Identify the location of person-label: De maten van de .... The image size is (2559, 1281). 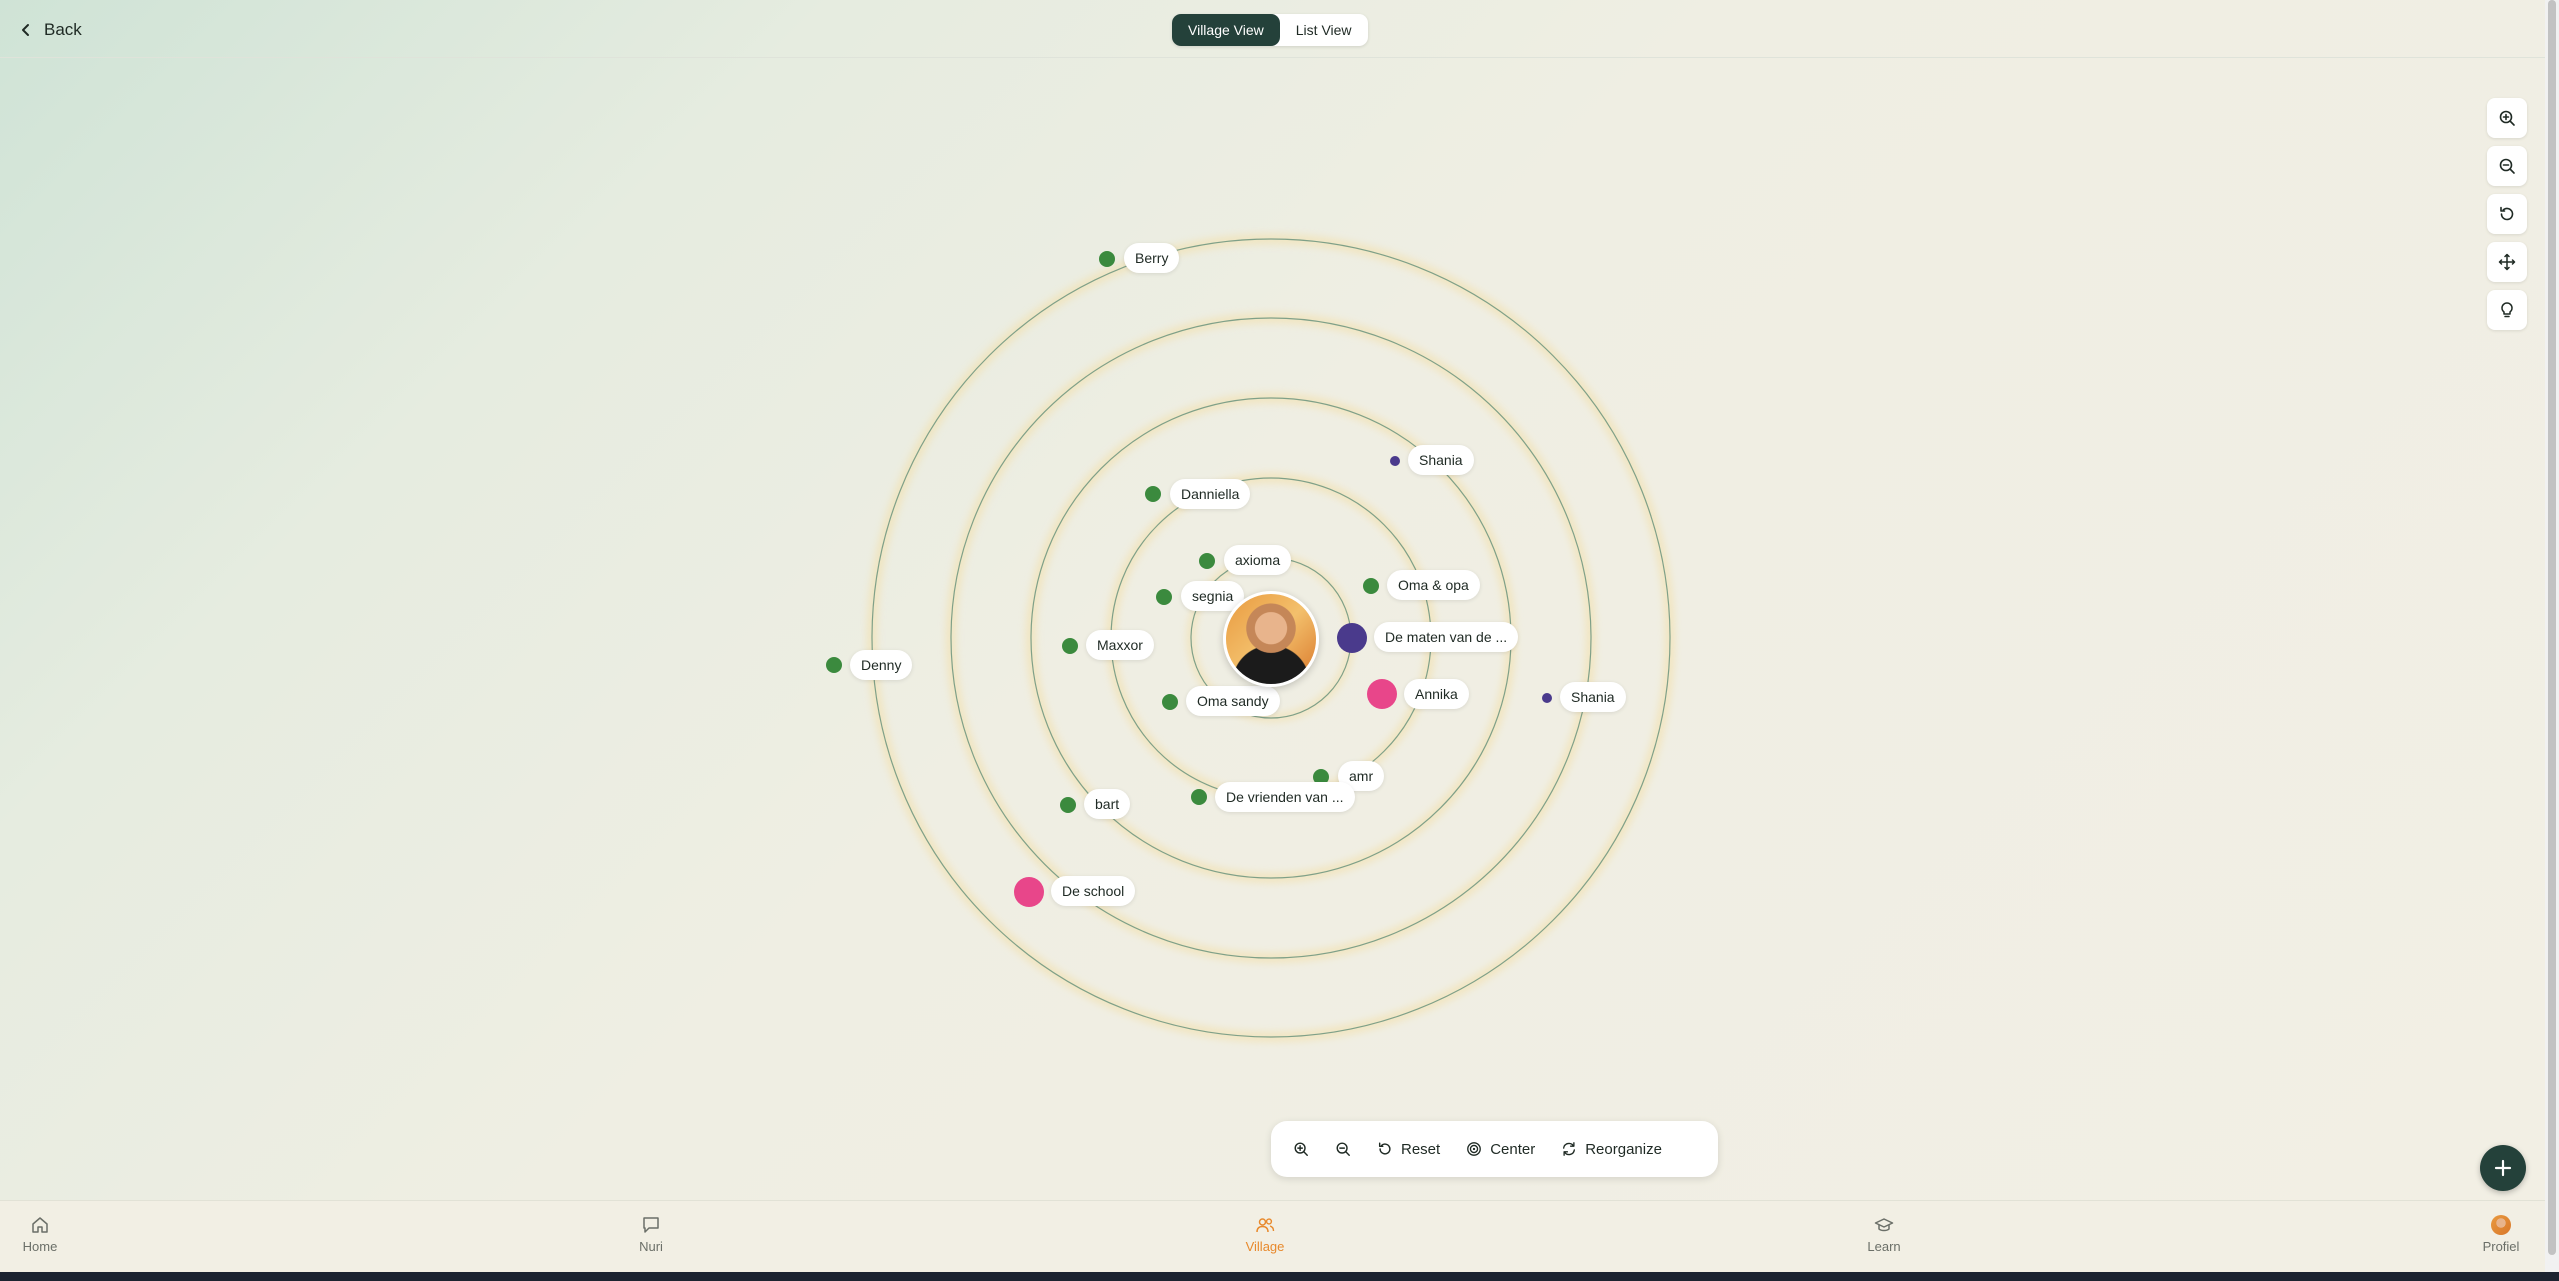
(1446, 637).